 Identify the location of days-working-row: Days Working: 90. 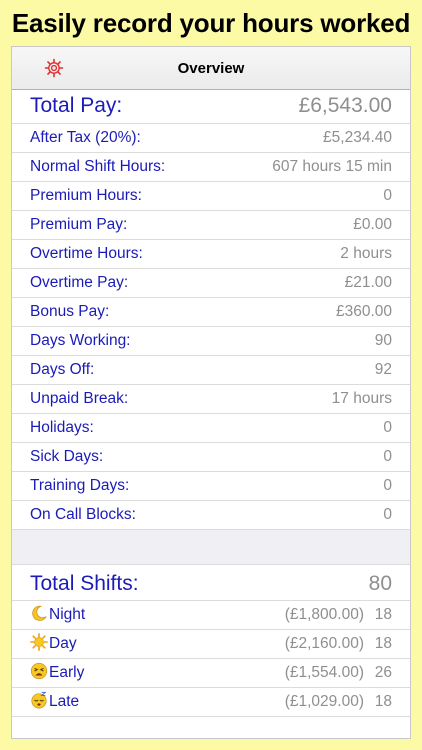
(211, 341).